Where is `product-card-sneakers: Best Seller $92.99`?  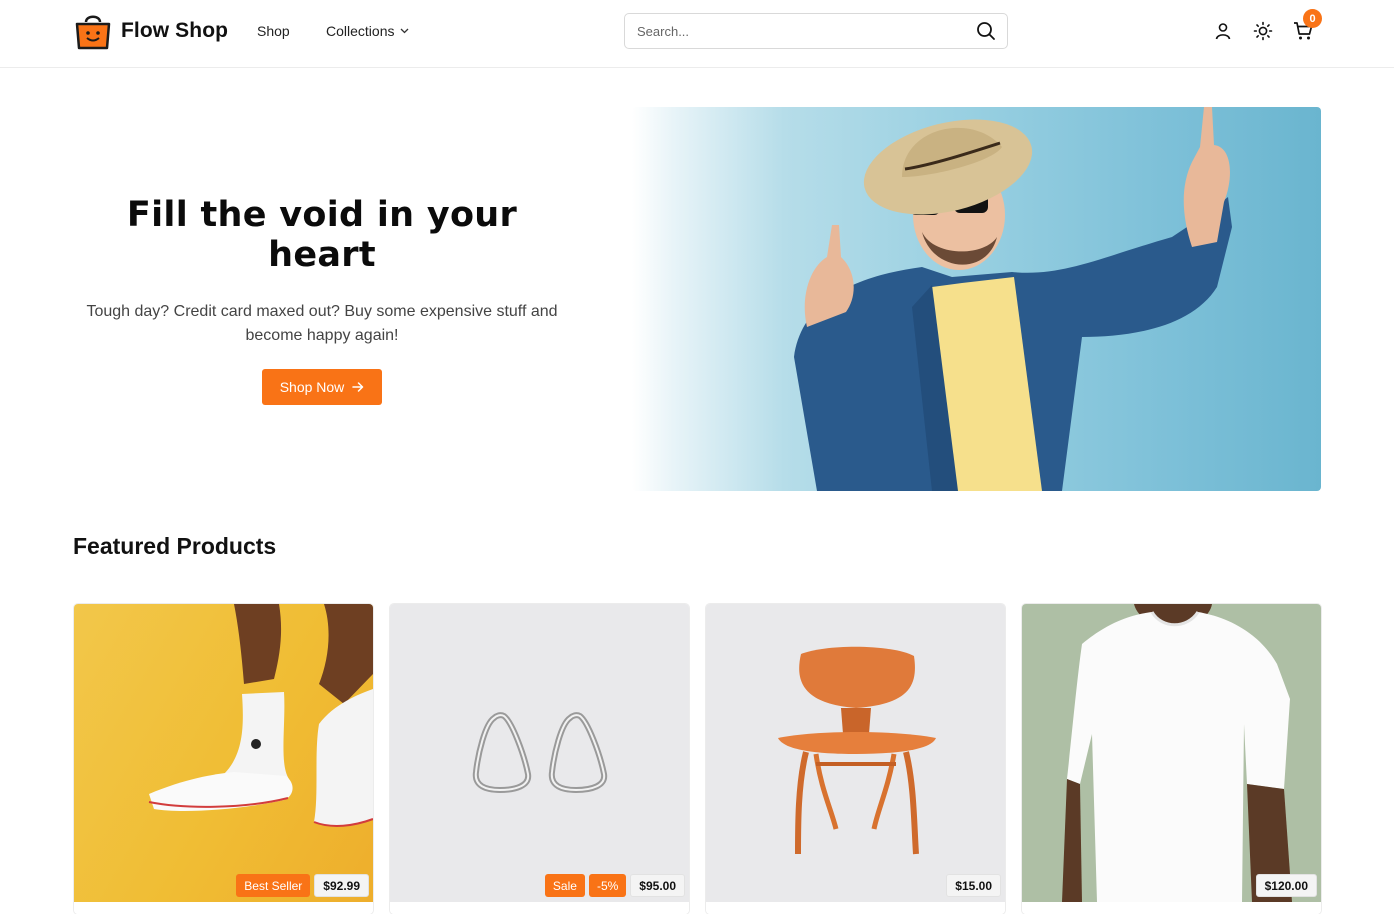 product-card-sneakers: Best Seller $92.99 is located at coordinates (223, 759).